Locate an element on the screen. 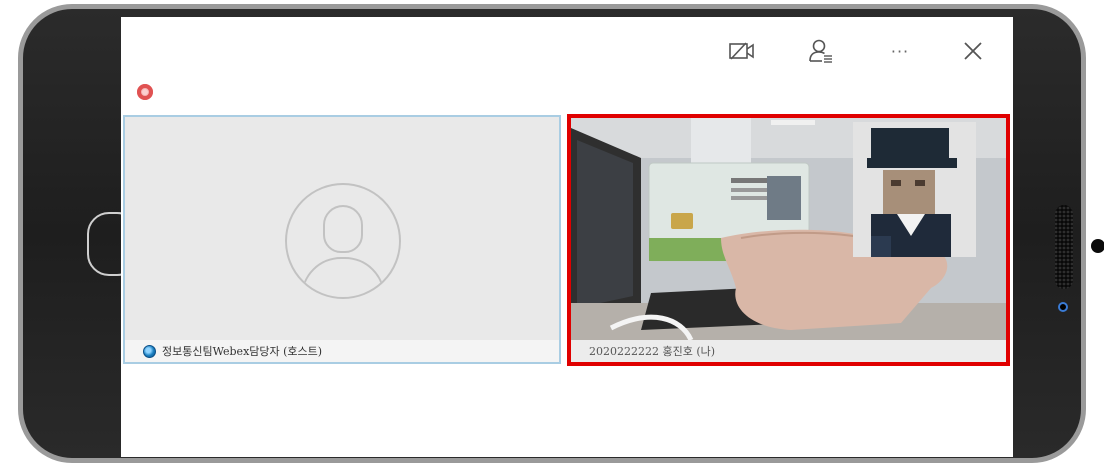  more-icon: ··· is located at coordinates (900, 51).